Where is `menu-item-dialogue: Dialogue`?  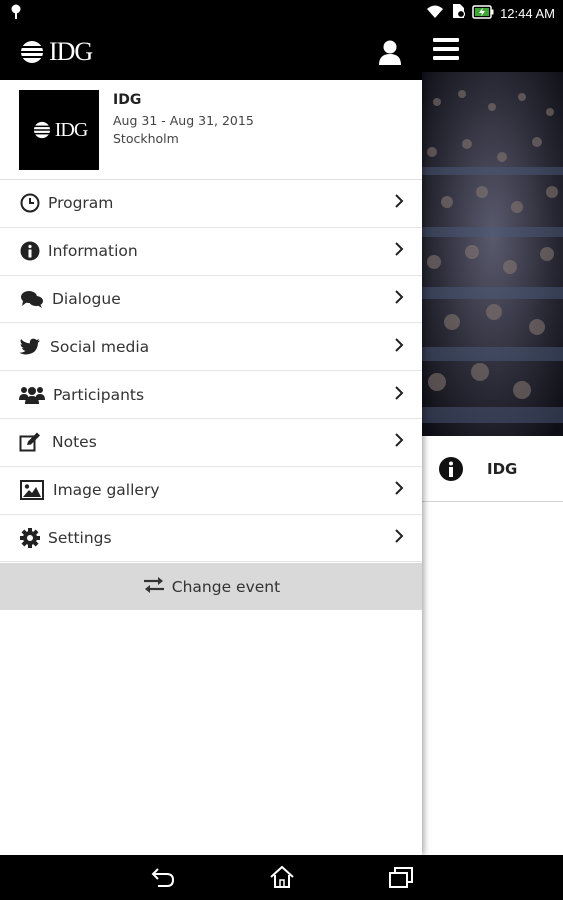 menu-item-dialogue: Dialogue is located at coordinates (211, 300).